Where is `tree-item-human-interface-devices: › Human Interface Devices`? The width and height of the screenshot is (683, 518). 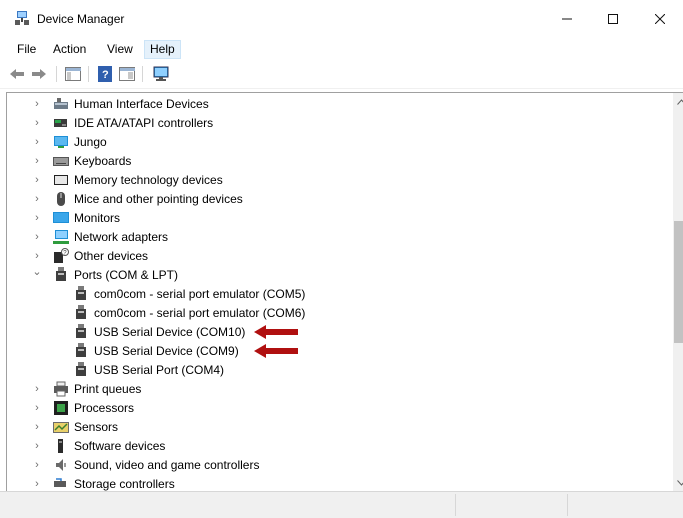 tree-item-human-interface-devices: › Human Interface Devices is located at coordinates (337, 104).